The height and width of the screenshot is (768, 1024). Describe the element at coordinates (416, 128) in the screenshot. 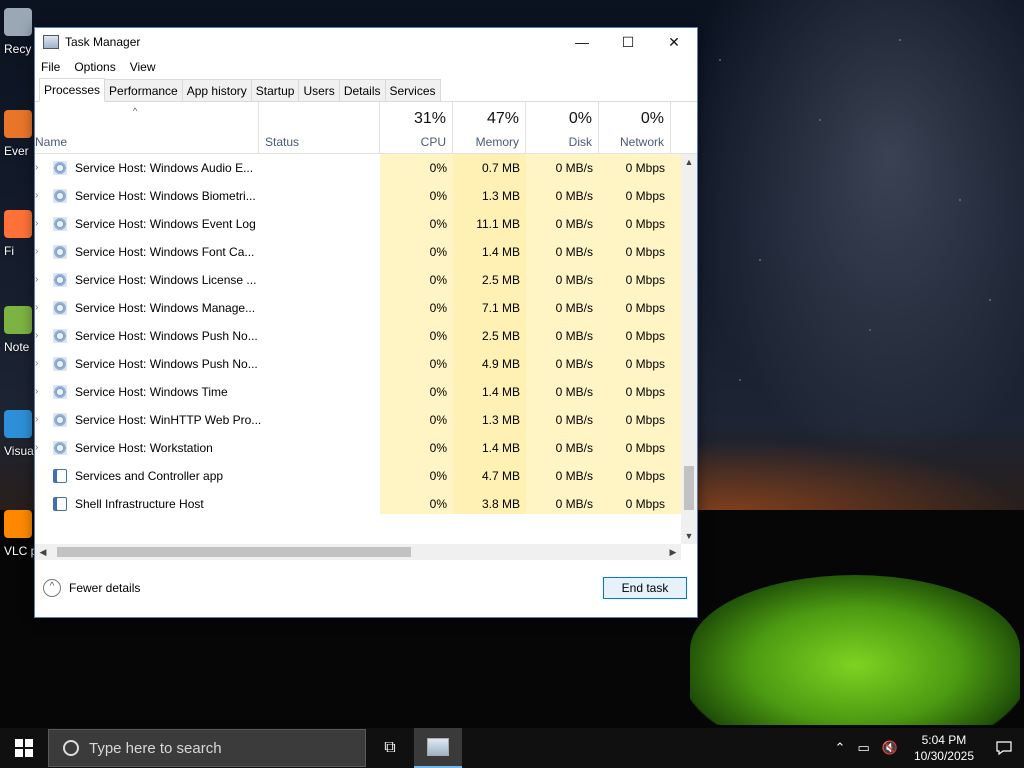

I see `column-header-cpu: 31% CPU` at that location.